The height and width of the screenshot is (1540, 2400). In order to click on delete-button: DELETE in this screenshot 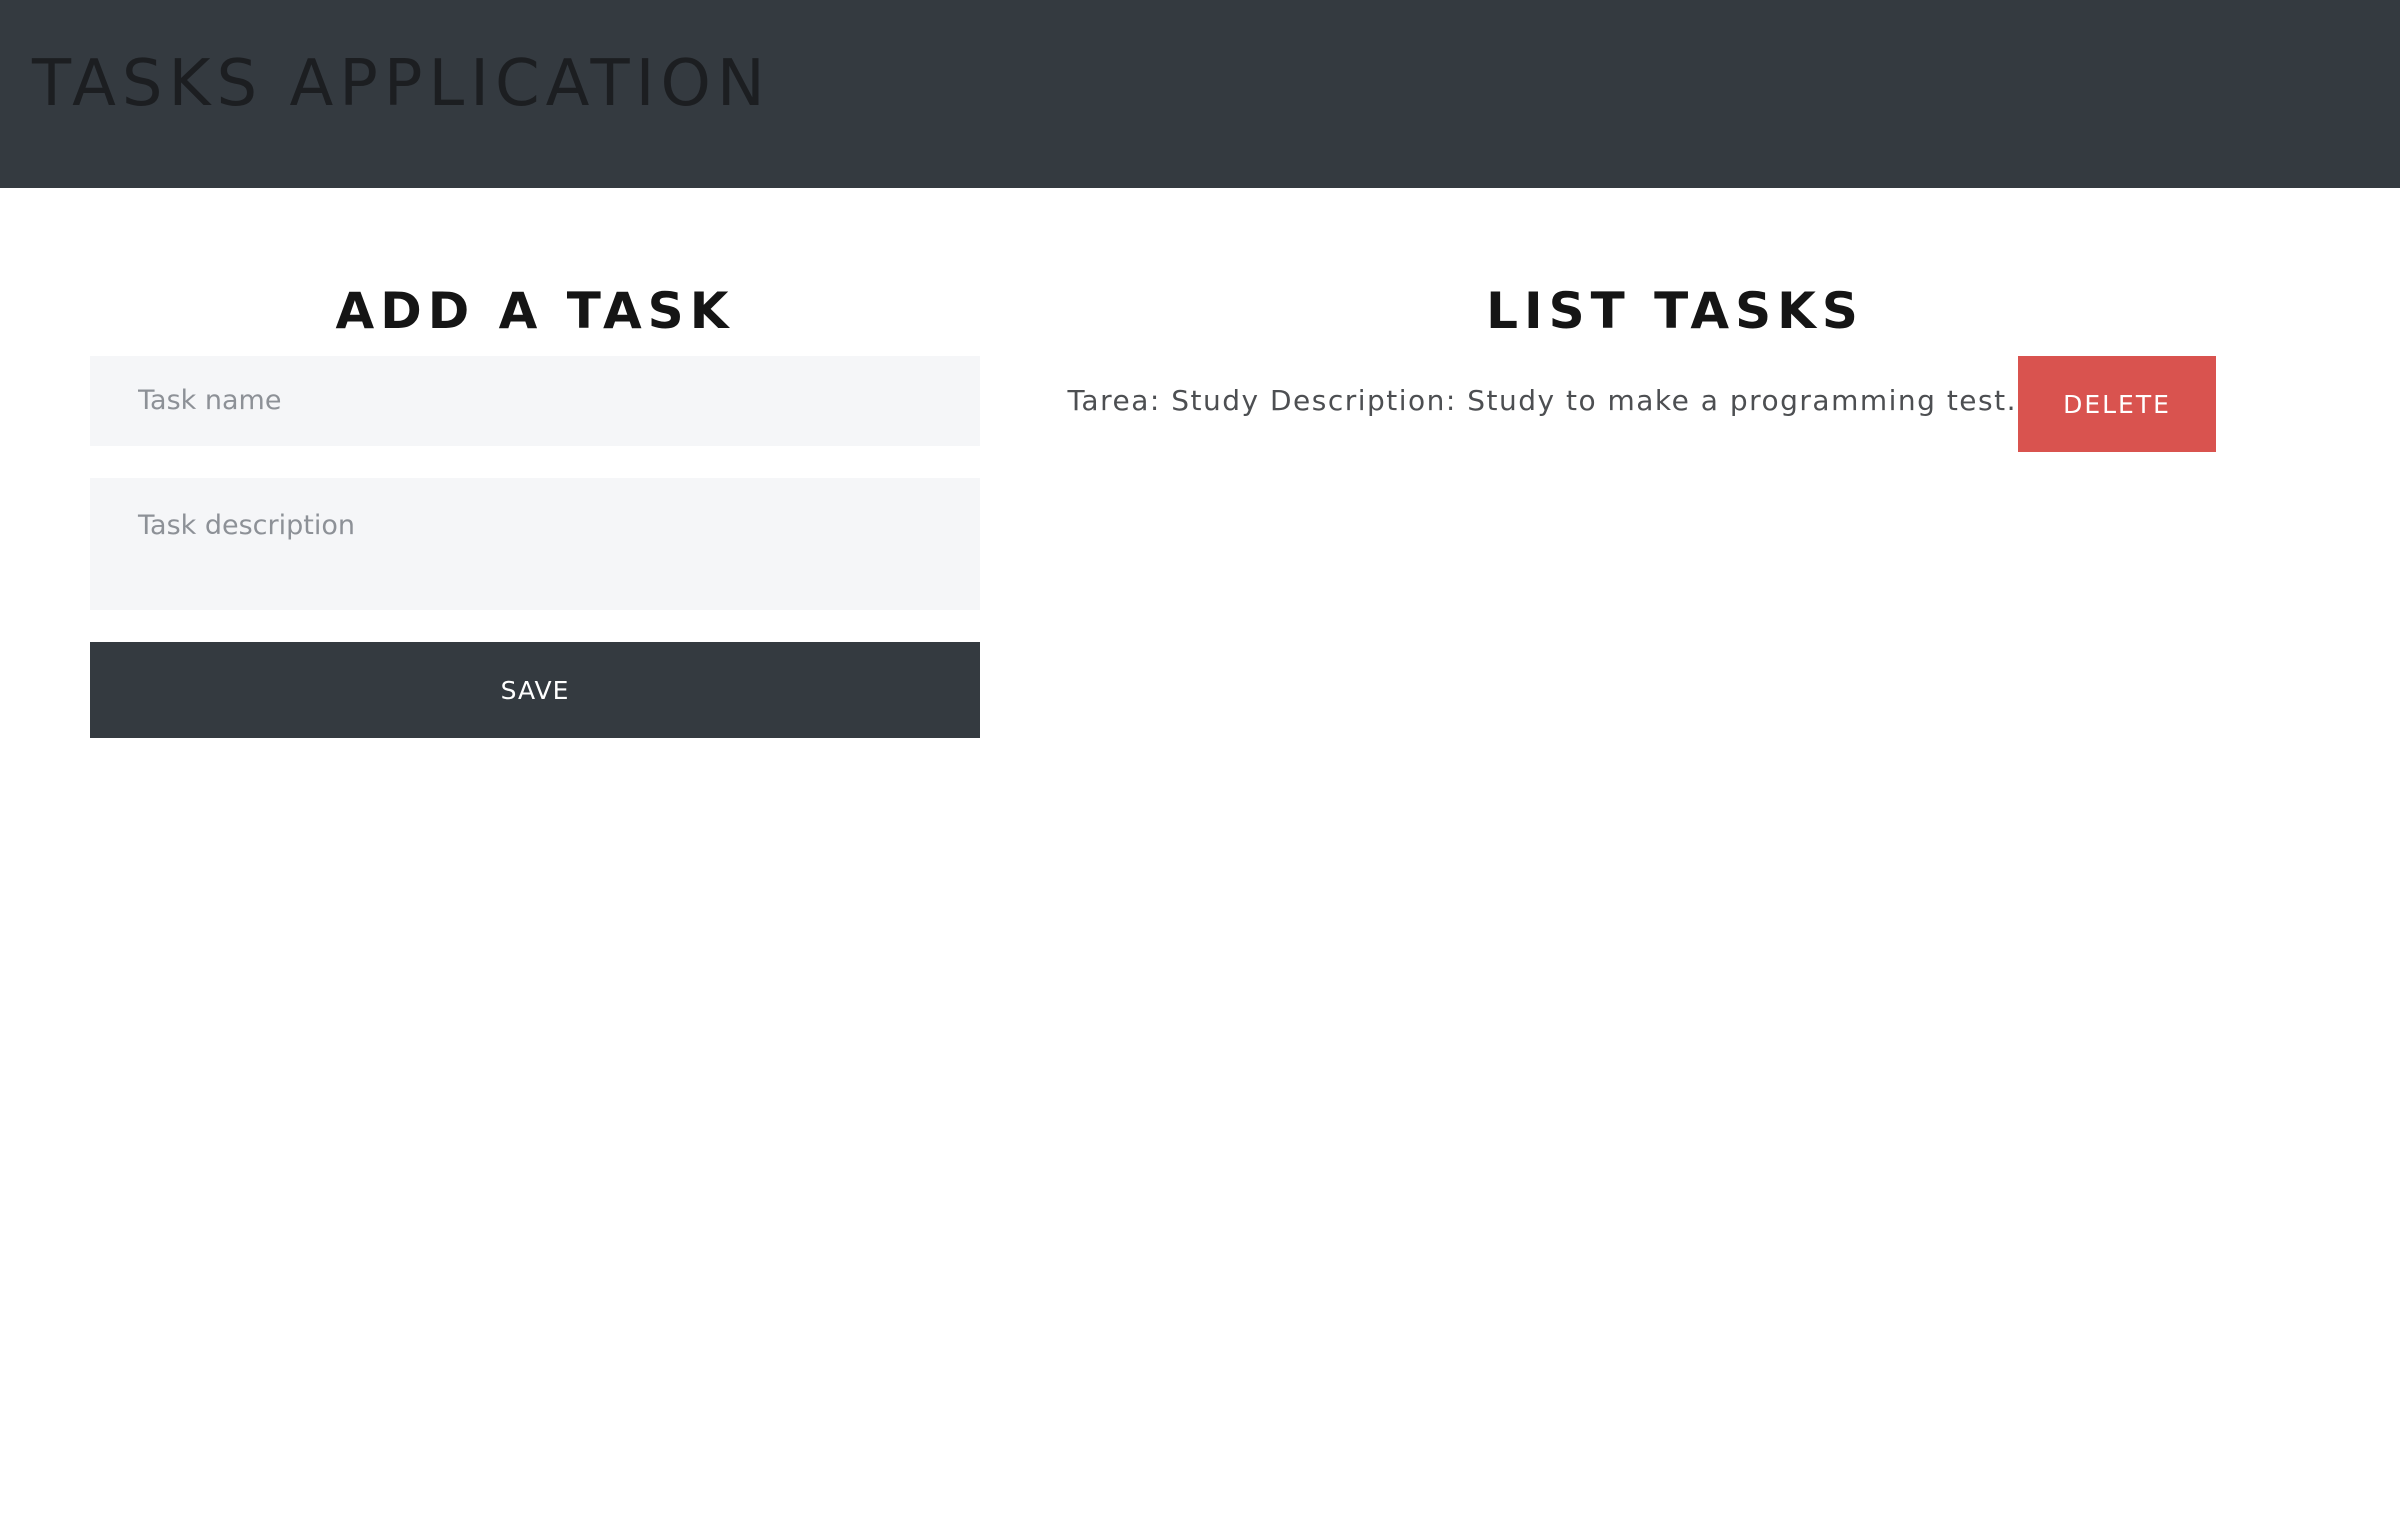, I will do `click(2117, 404)`.